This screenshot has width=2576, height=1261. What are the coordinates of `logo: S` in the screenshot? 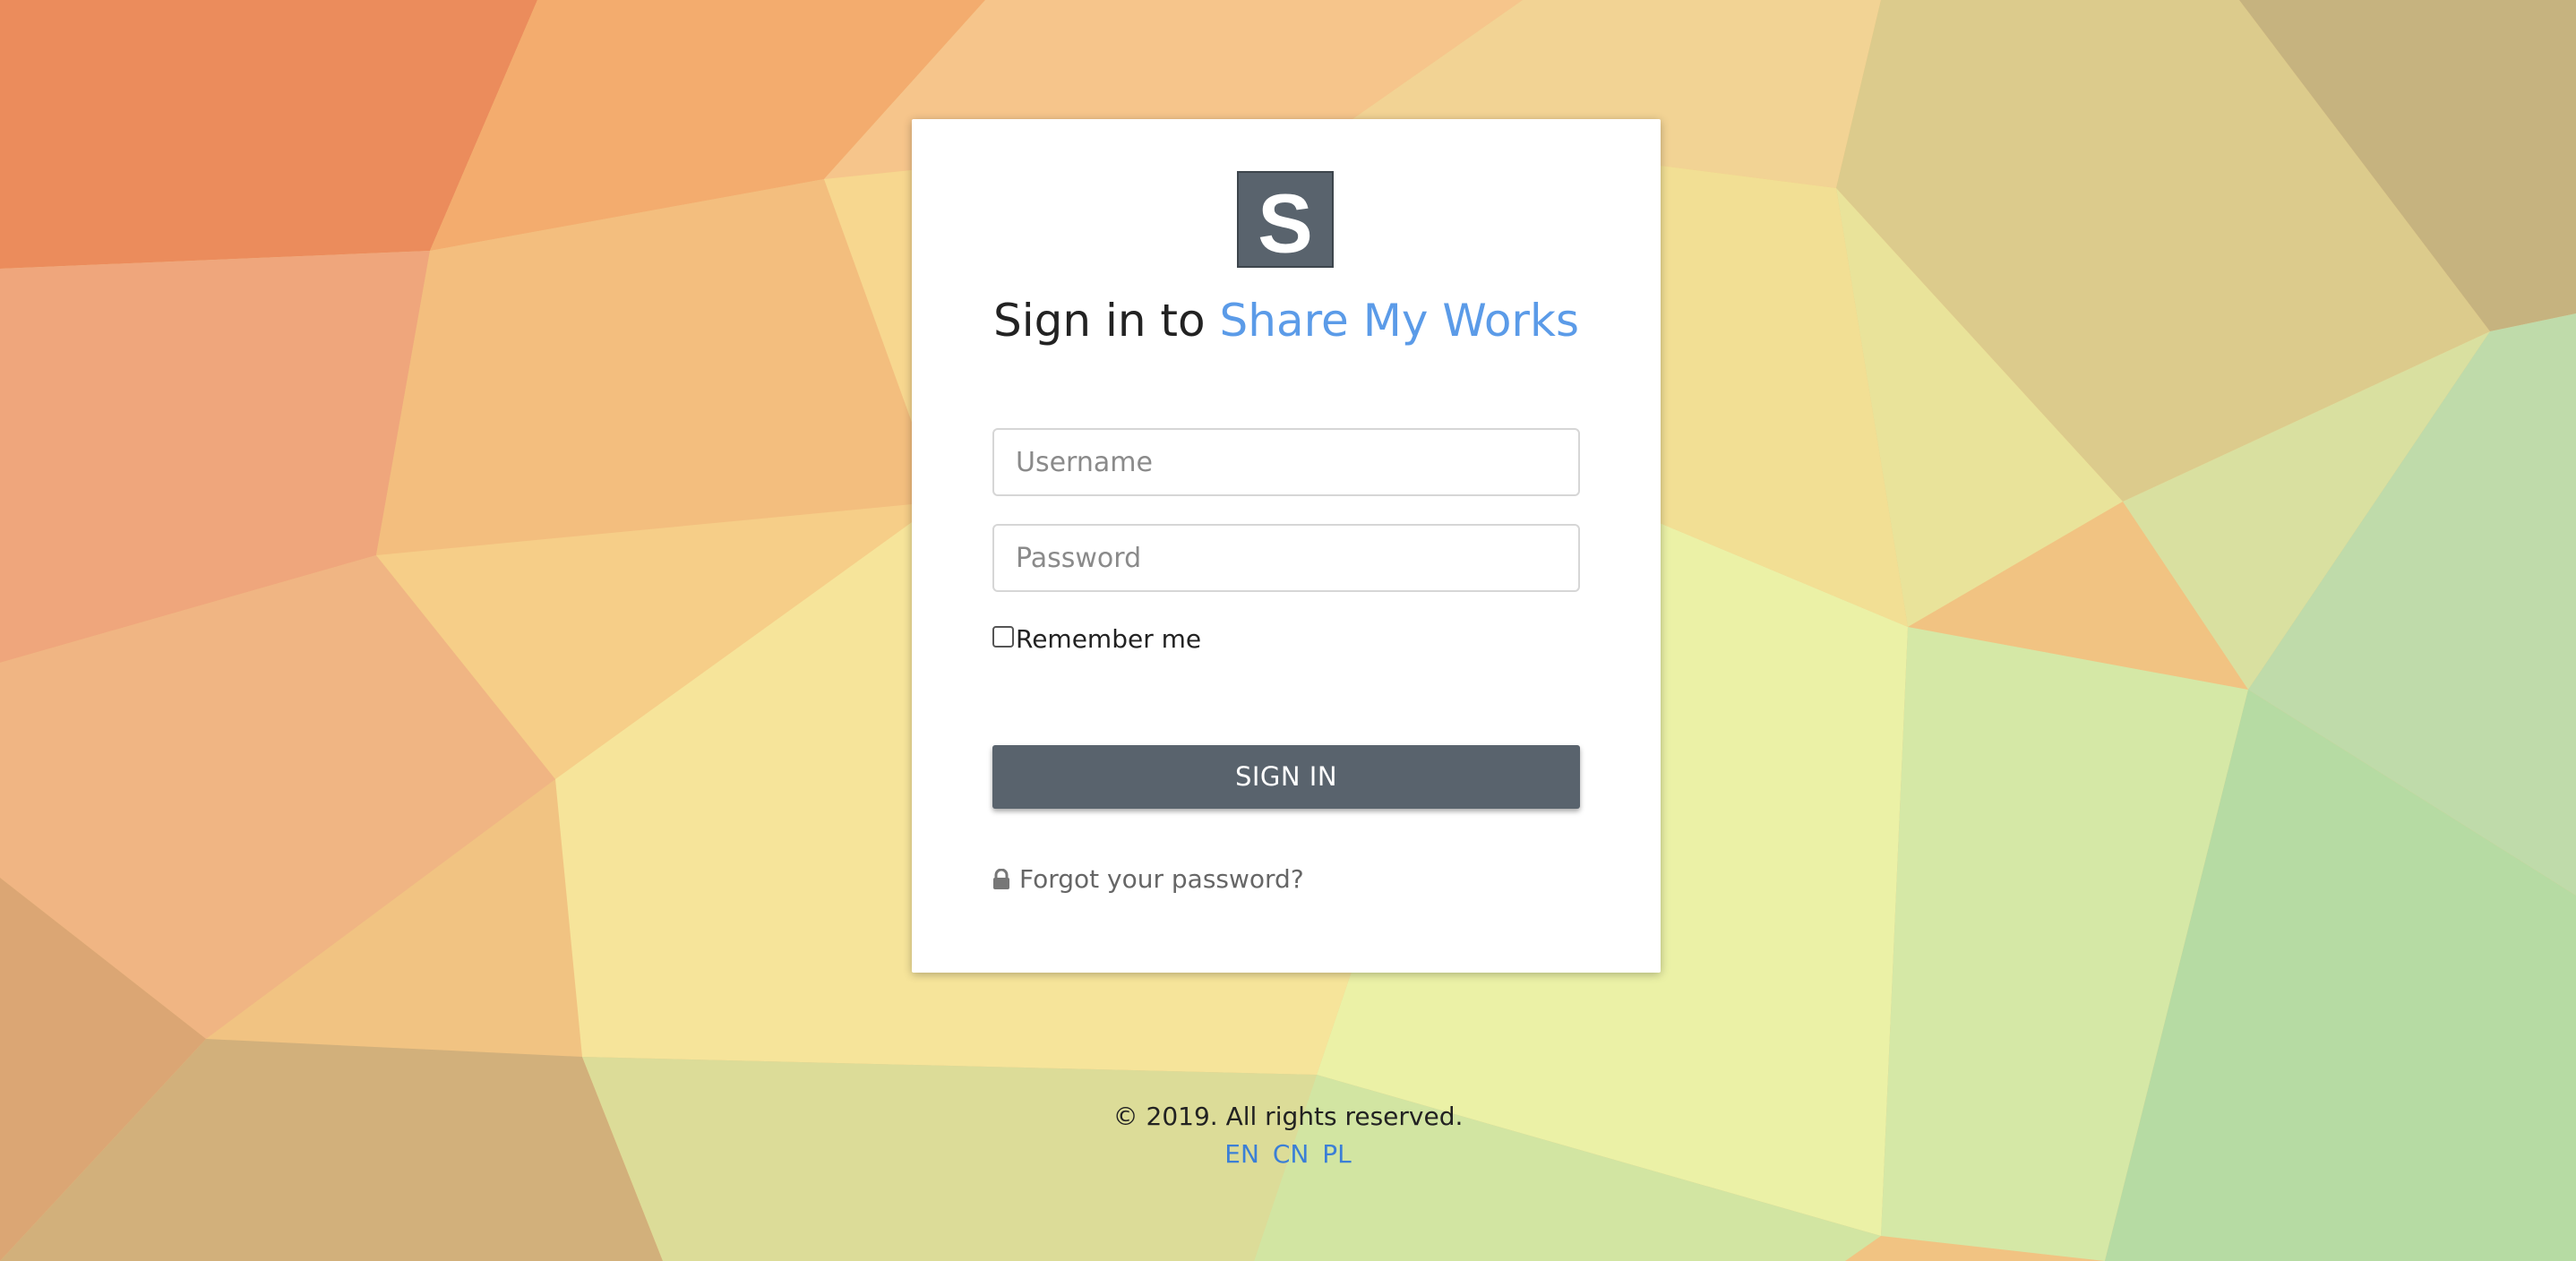 It's located at (1285, 220).